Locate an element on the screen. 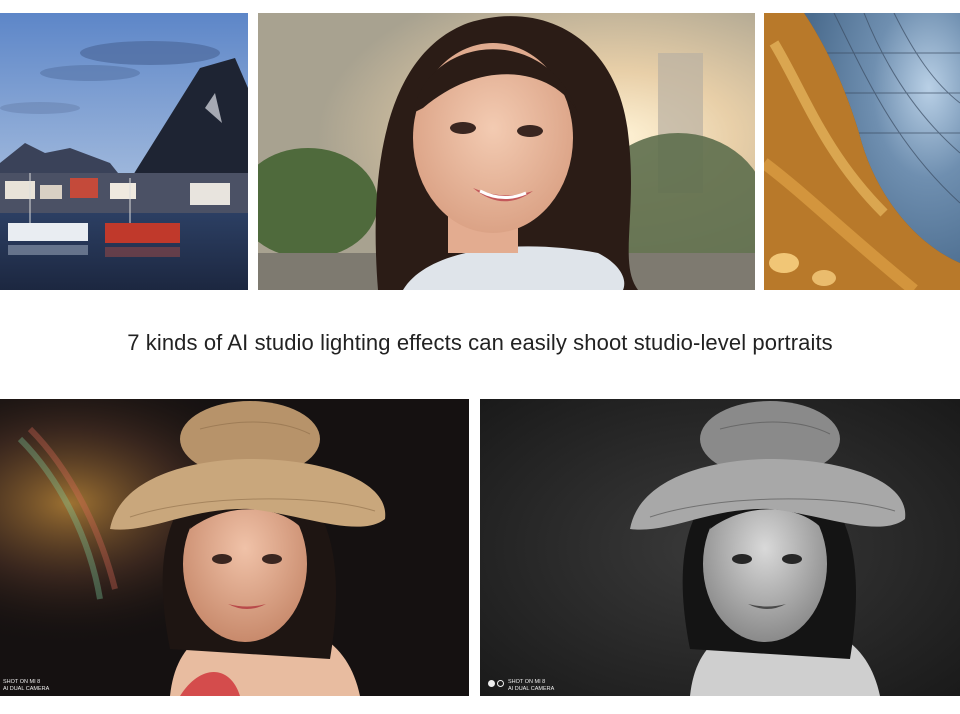  glass-dome-photo is located at coordinates (862, 151).